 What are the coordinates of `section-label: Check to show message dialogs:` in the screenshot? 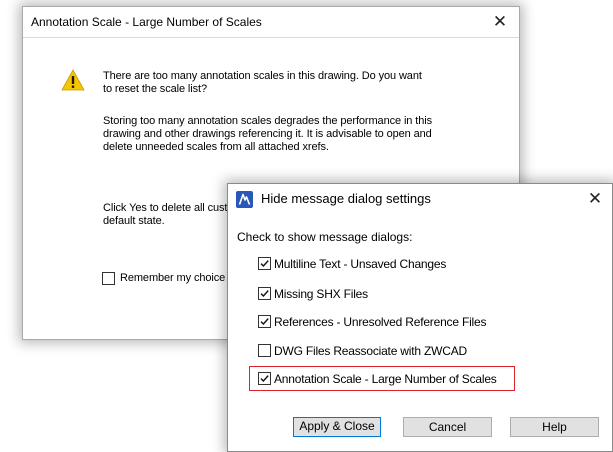 It's located at (325, 237).